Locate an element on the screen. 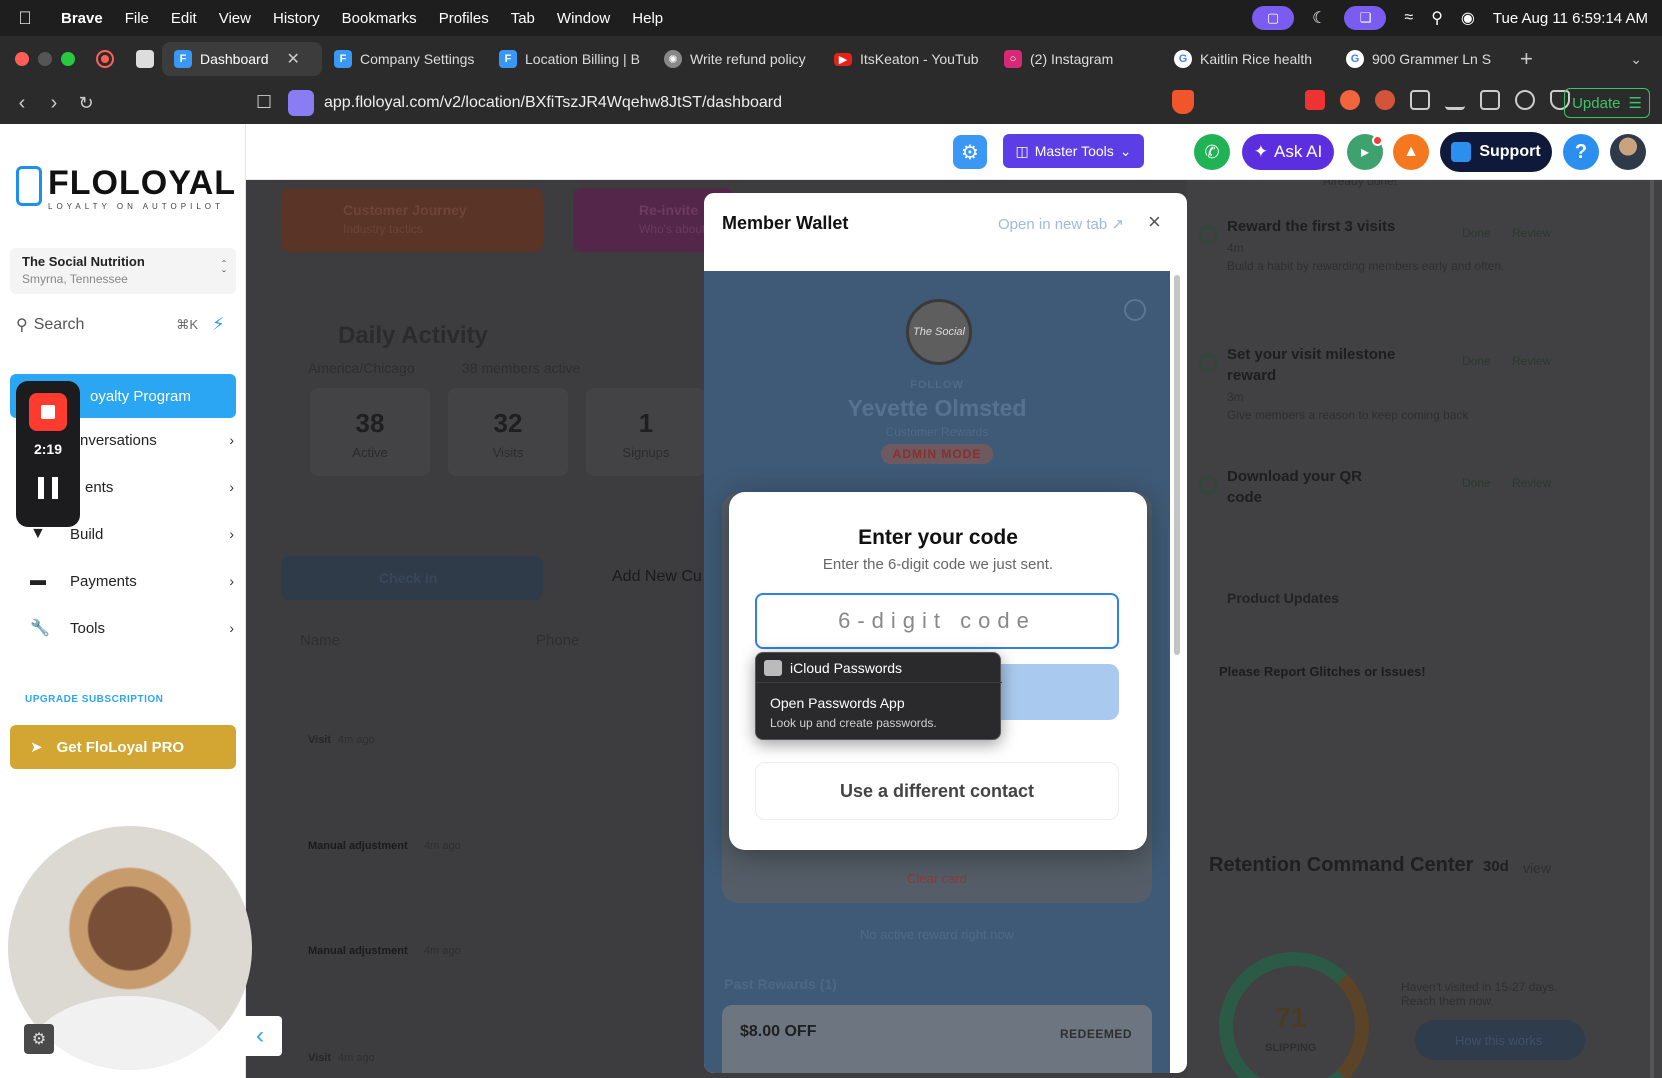 Image resolution: width=1662 pixels, height=1078 pixels. sidebar-search: ⚲ Search ⌘K is located at coordinates (108, 325).